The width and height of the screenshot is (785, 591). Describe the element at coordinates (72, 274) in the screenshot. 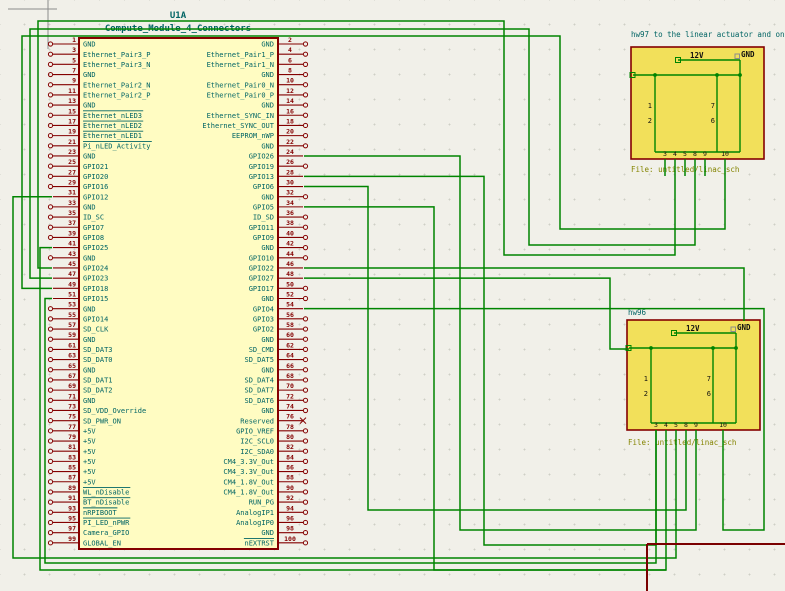

I see `pin-text: 47` at that location.